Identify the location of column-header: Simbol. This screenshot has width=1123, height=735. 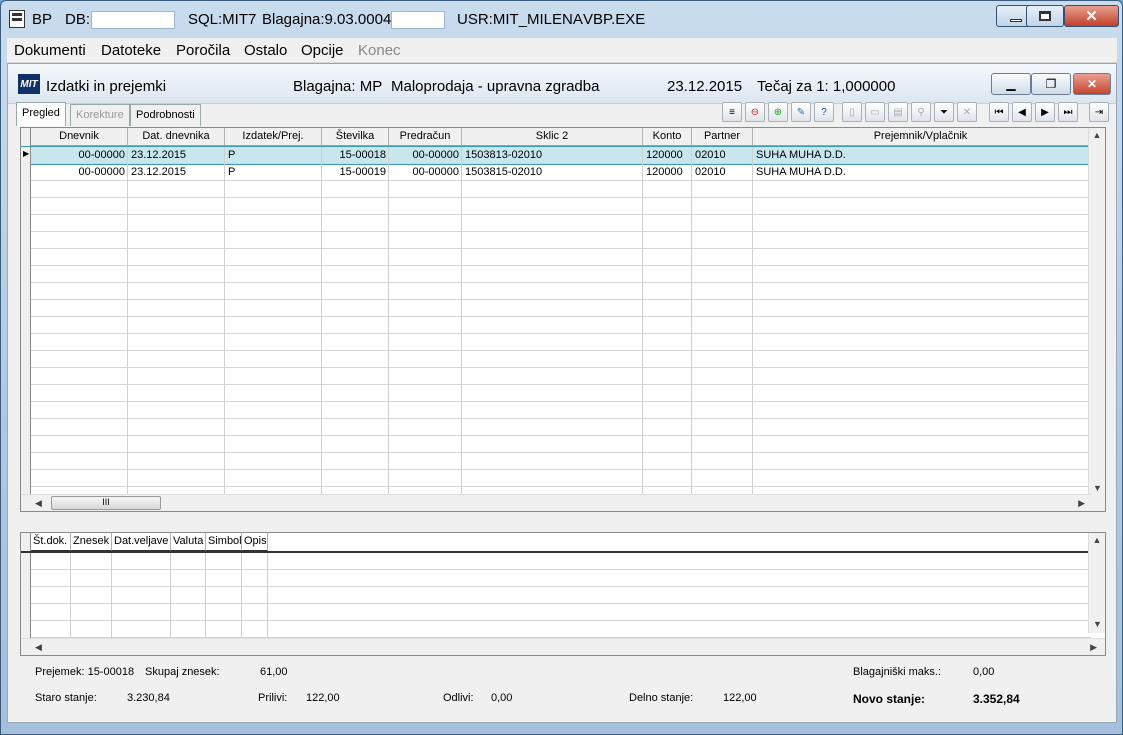
(224, 542).